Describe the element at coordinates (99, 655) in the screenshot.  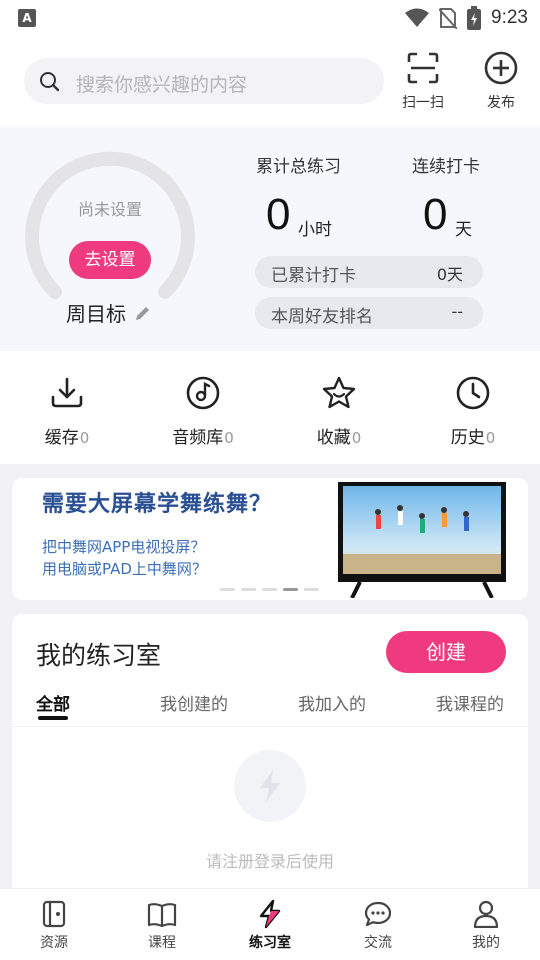
I see `practice-room-title: 我的练习室` at that location.